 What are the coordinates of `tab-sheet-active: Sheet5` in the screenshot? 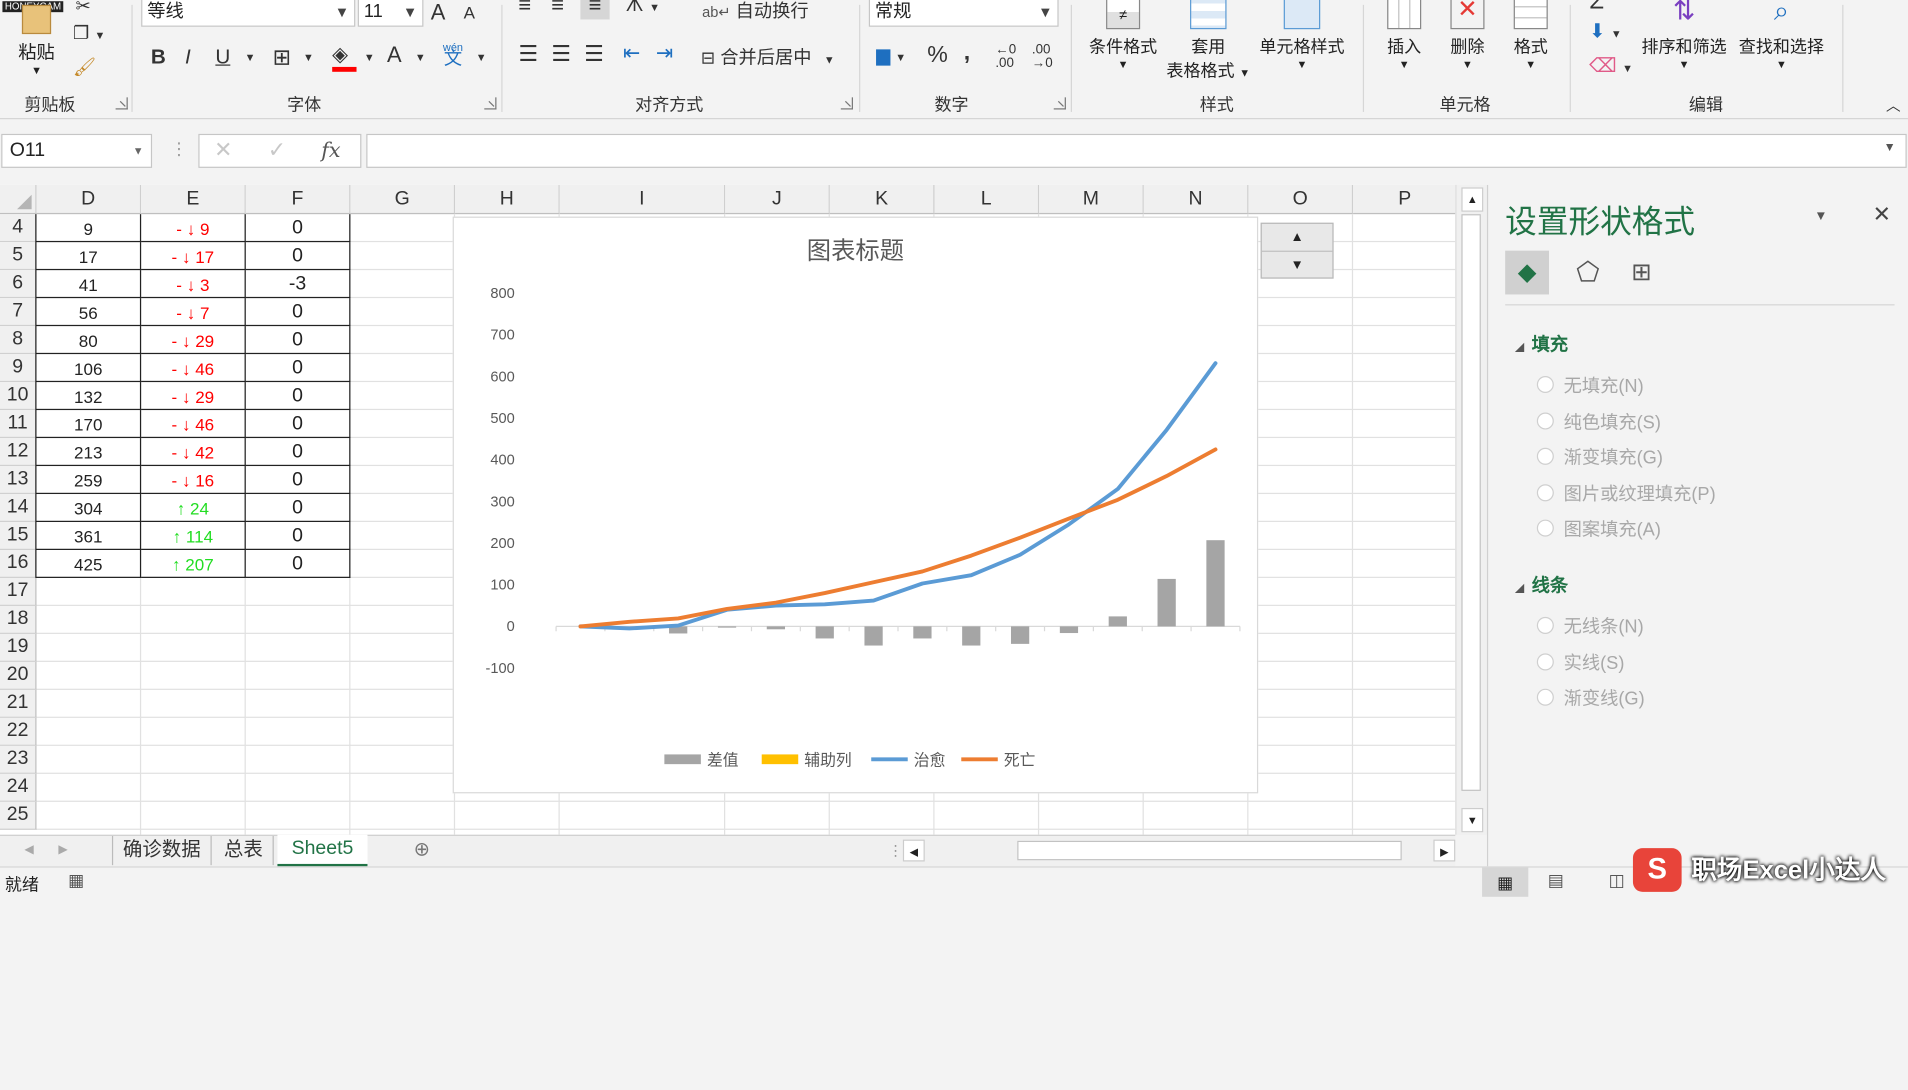 It's located at (322, 850).